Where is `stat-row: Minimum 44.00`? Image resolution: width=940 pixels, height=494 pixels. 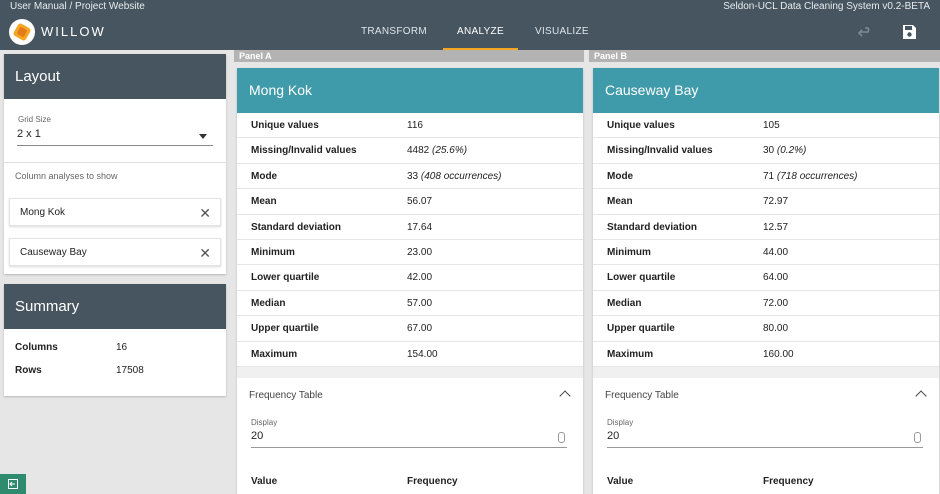 stat-row: Minimum 44.00 is located at coordinates (766, 253).